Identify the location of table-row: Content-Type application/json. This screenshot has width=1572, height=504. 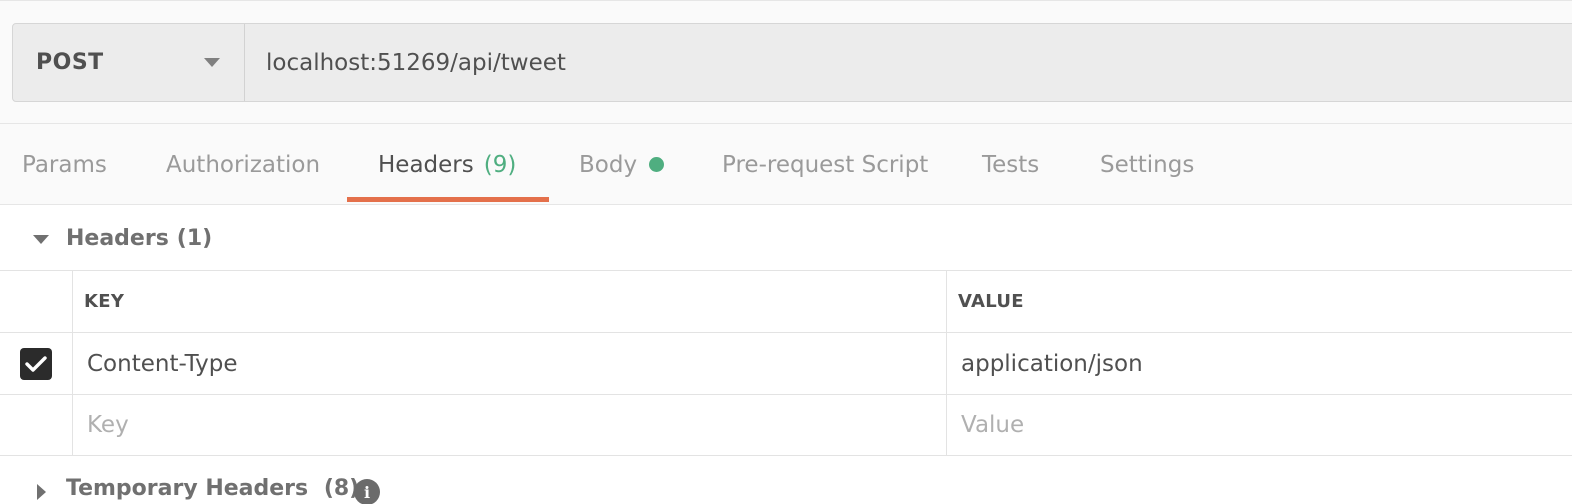
(786, 363).